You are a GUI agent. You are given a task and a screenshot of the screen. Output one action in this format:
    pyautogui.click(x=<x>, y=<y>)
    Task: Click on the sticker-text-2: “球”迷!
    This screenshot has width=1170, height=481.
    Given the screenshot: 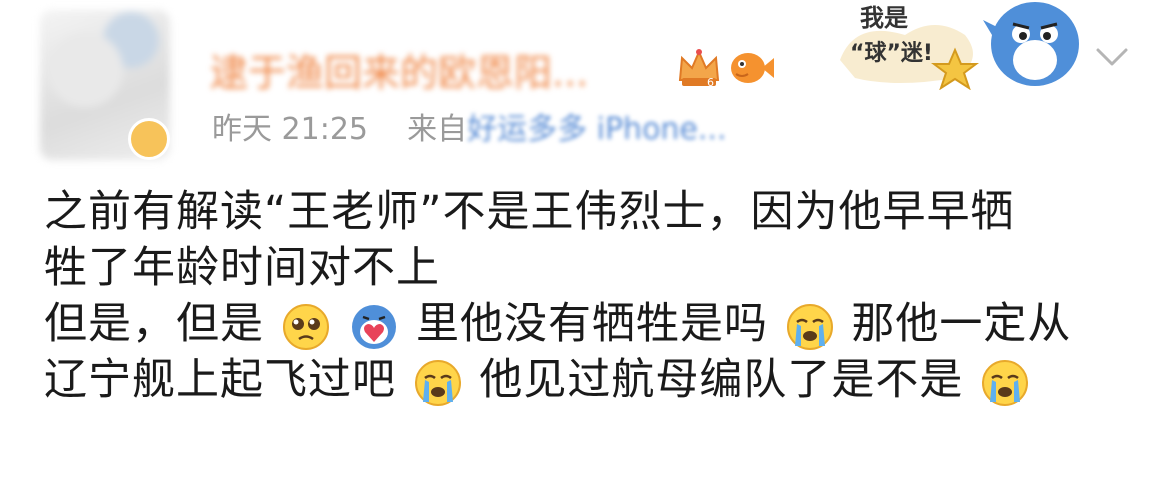 What is the action you would take?
    pyautogui.click(x=891, y=53)
    